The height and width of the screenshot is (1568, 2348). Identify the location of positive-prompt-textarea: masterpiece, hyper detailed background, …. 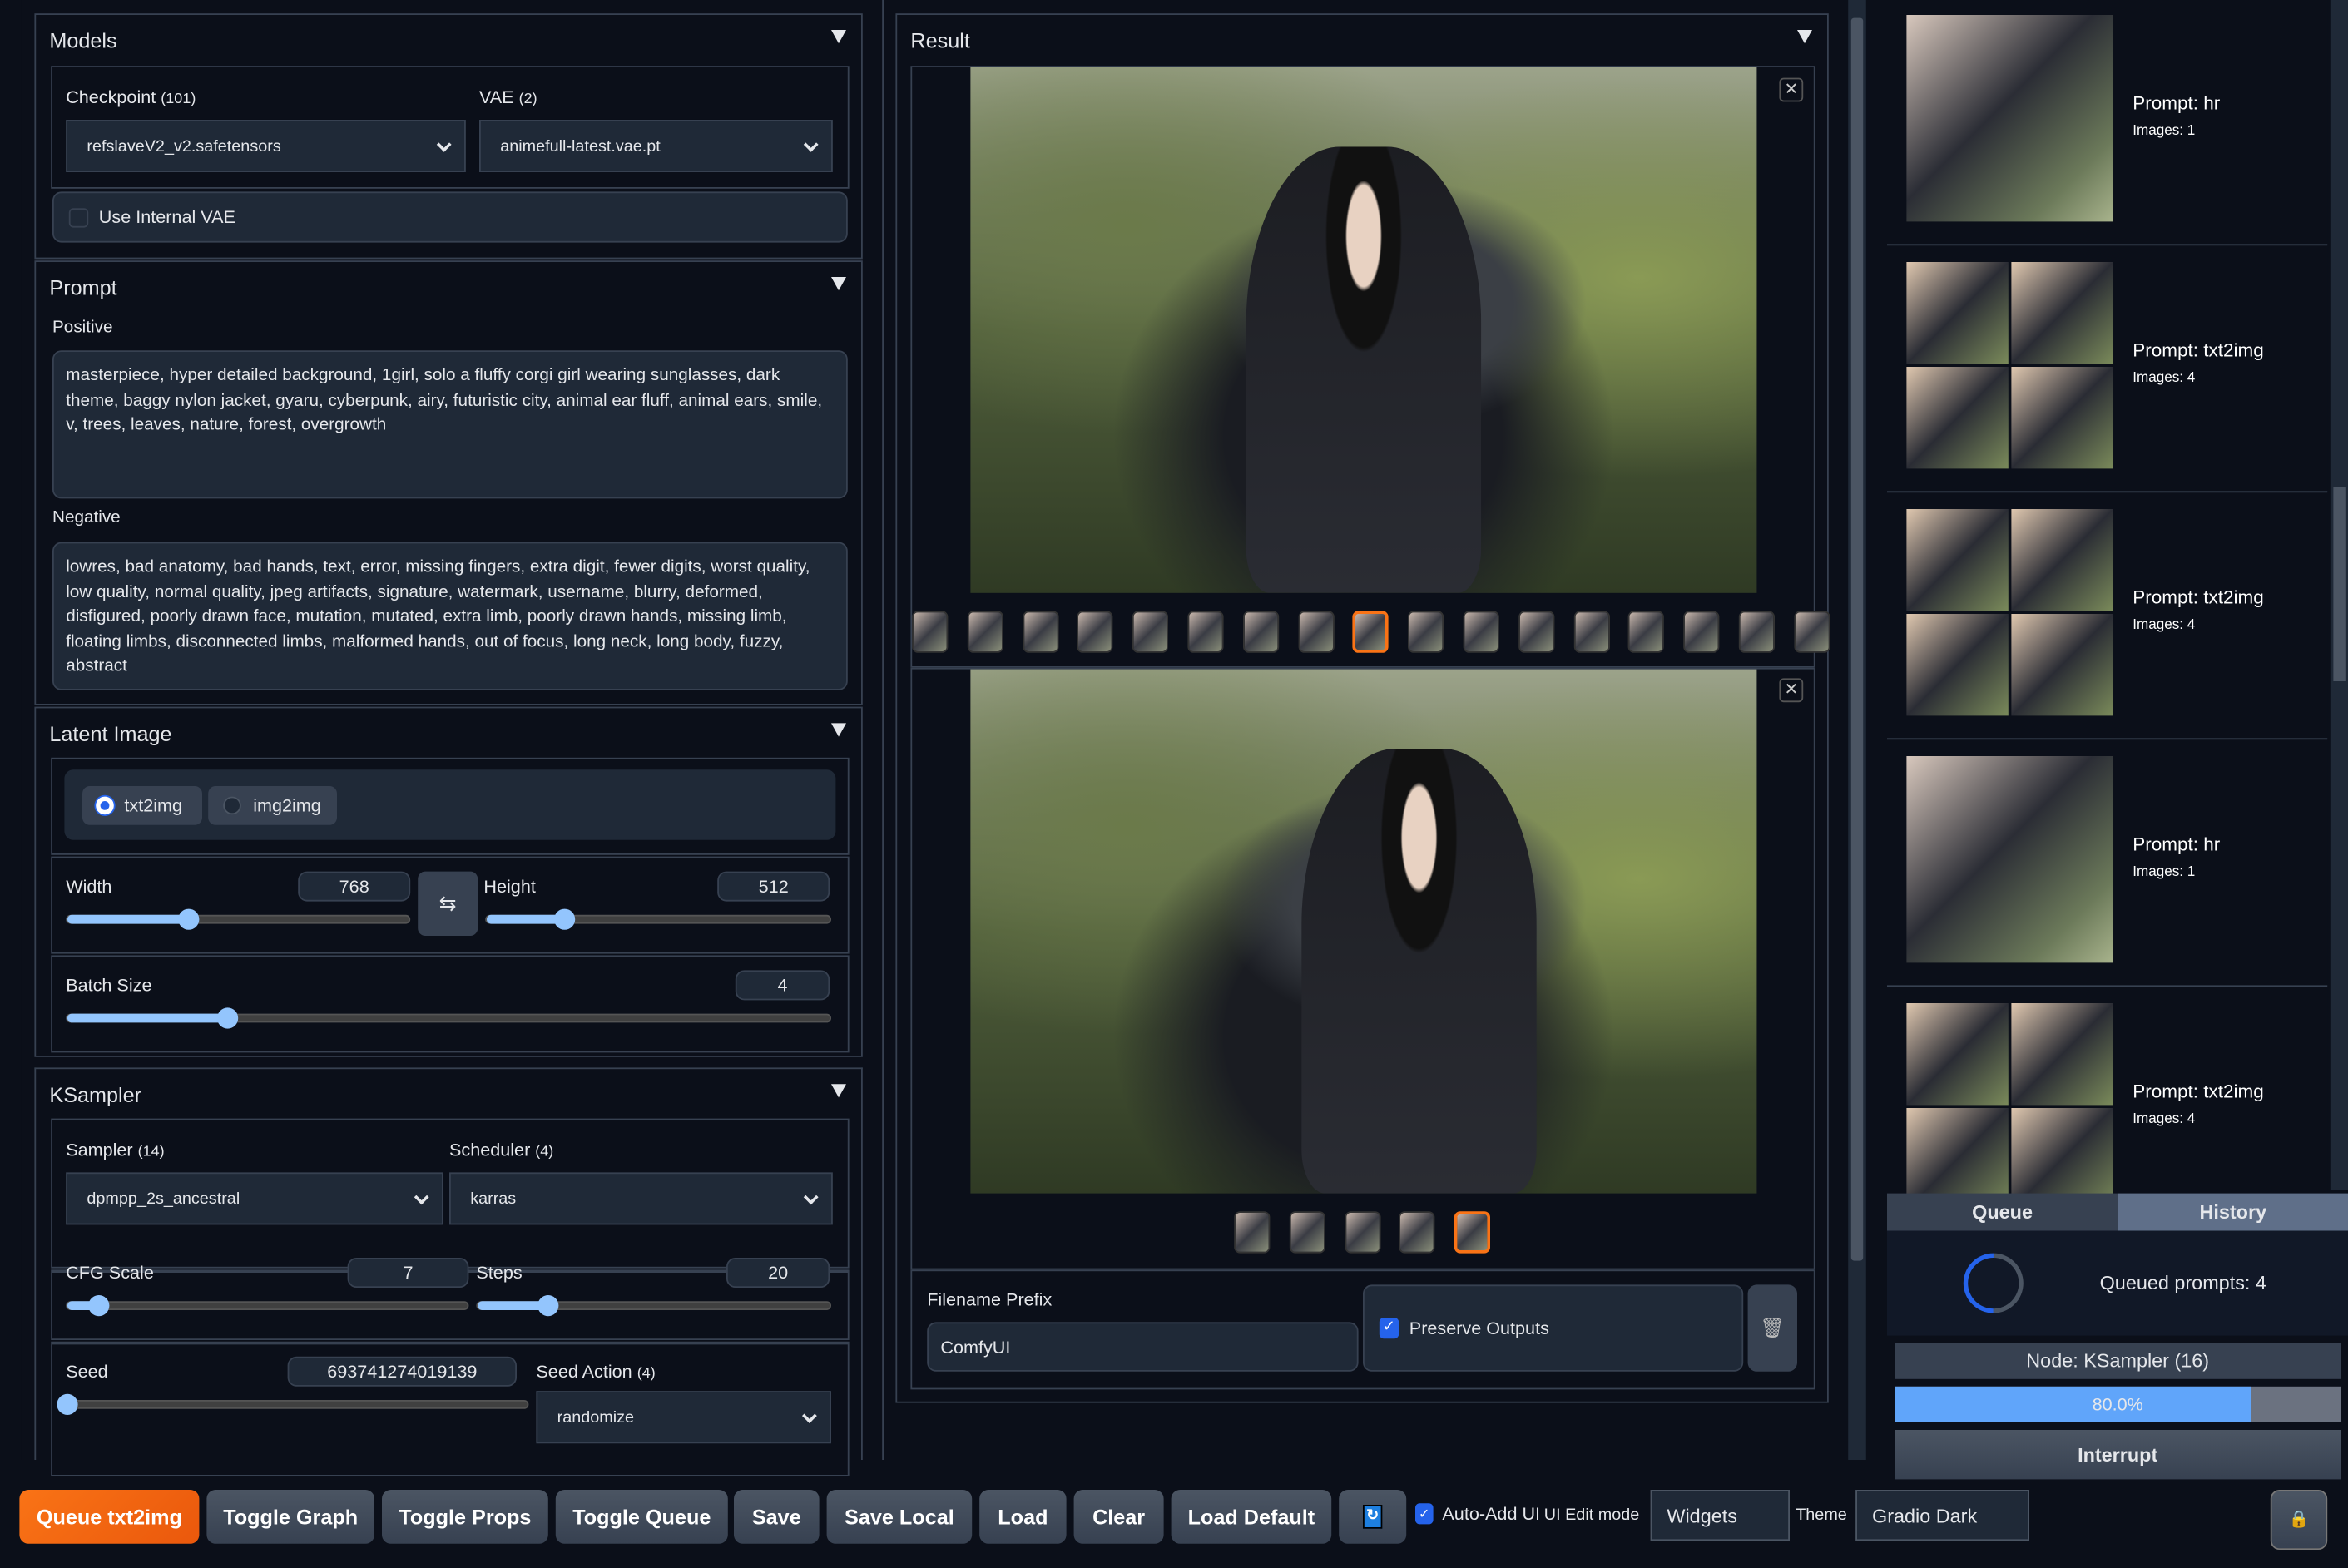
(450, 424).